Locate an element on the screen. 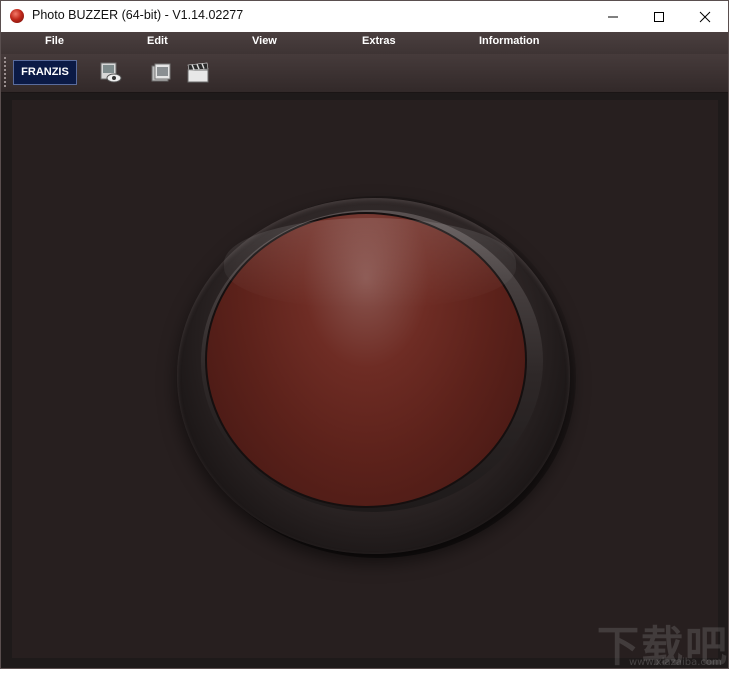  video-button is located at coordinates (198, 73).